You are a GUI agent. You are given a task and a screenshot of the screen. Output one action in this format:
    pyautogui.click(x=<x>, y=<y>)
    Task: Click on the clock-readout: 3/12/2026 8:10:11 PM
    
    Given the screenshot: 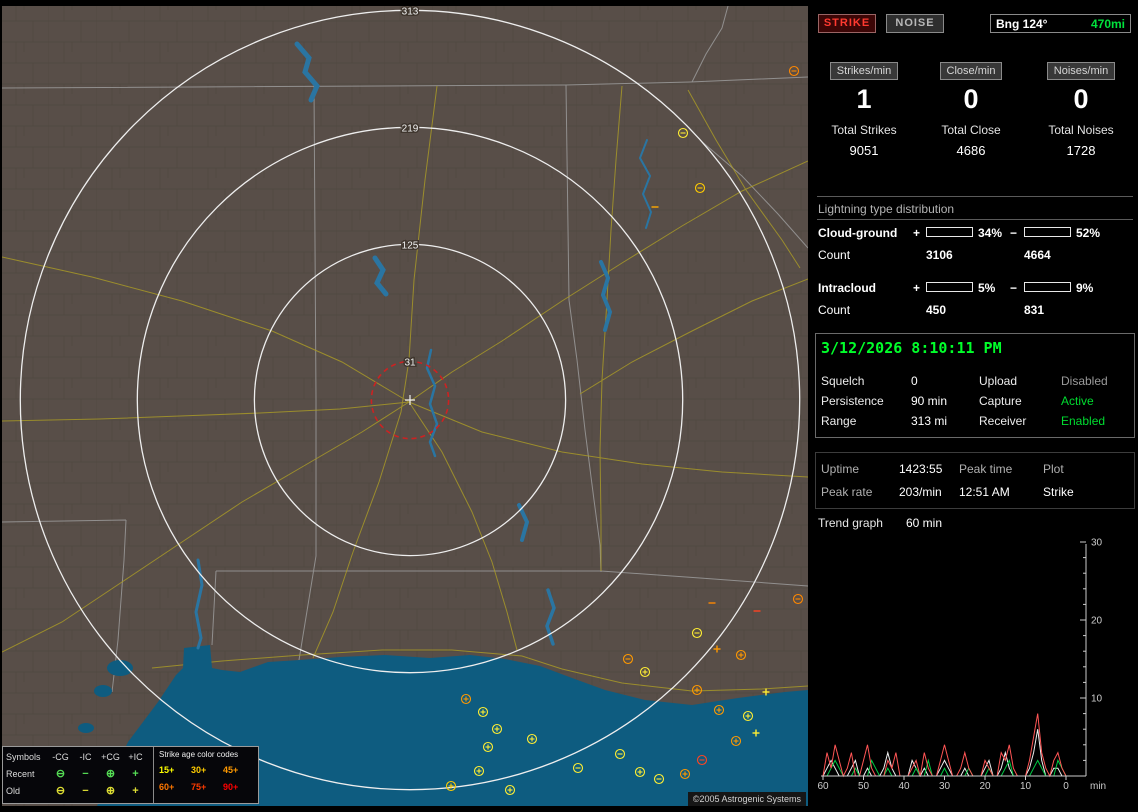 What is the action you would take?
    pyautogui.click(x=911, y=348)
    